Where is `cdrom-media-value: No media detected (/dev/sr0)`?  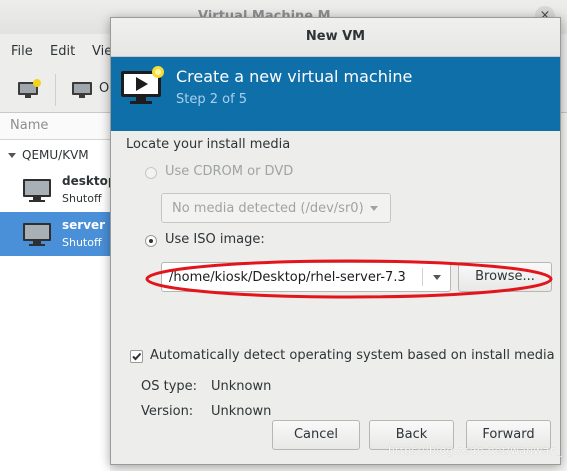
cdrom-media-value: No media detected (/dev/sr0) is located at coordinates (268, 208).